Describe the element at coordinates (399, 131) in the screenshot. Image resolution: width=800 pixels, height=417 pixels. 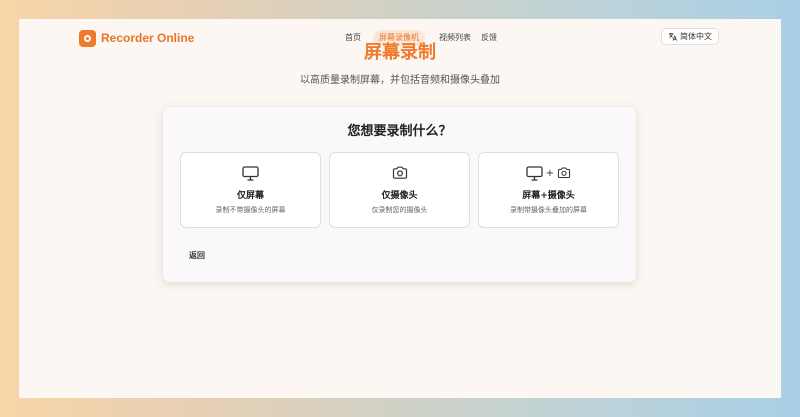
I see `card-title: 您想要录制什么？` at that location.